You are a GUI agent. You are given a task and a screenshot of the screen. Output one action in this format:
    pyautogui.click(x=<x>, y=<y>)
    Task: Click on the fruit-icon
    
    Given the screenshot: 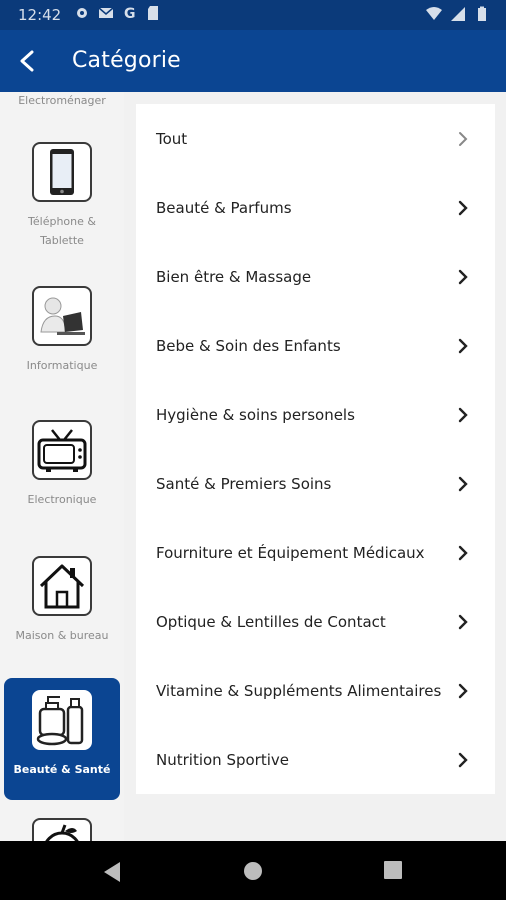 What is the action you would take?
    pyautogui.click(x=62, y=832)
    